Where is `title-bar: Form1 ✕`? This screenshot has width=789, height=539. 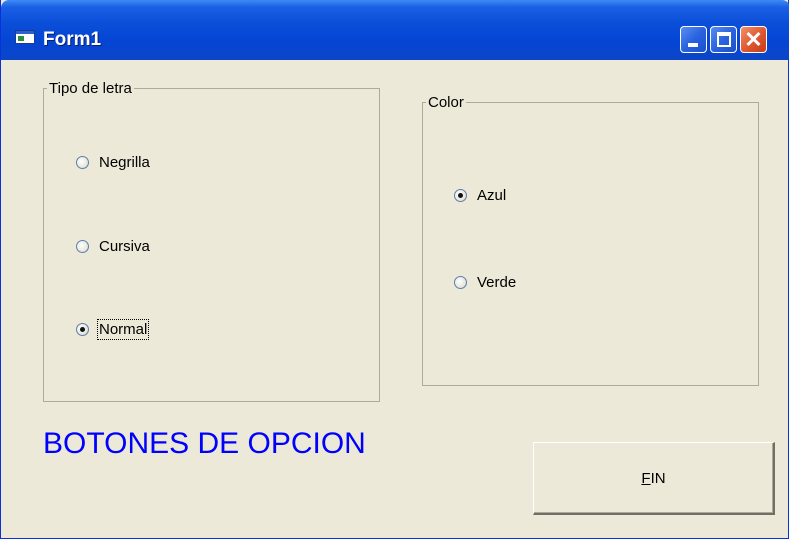 title-bar: Form1 ✕ is located at coordinates (395, 30).